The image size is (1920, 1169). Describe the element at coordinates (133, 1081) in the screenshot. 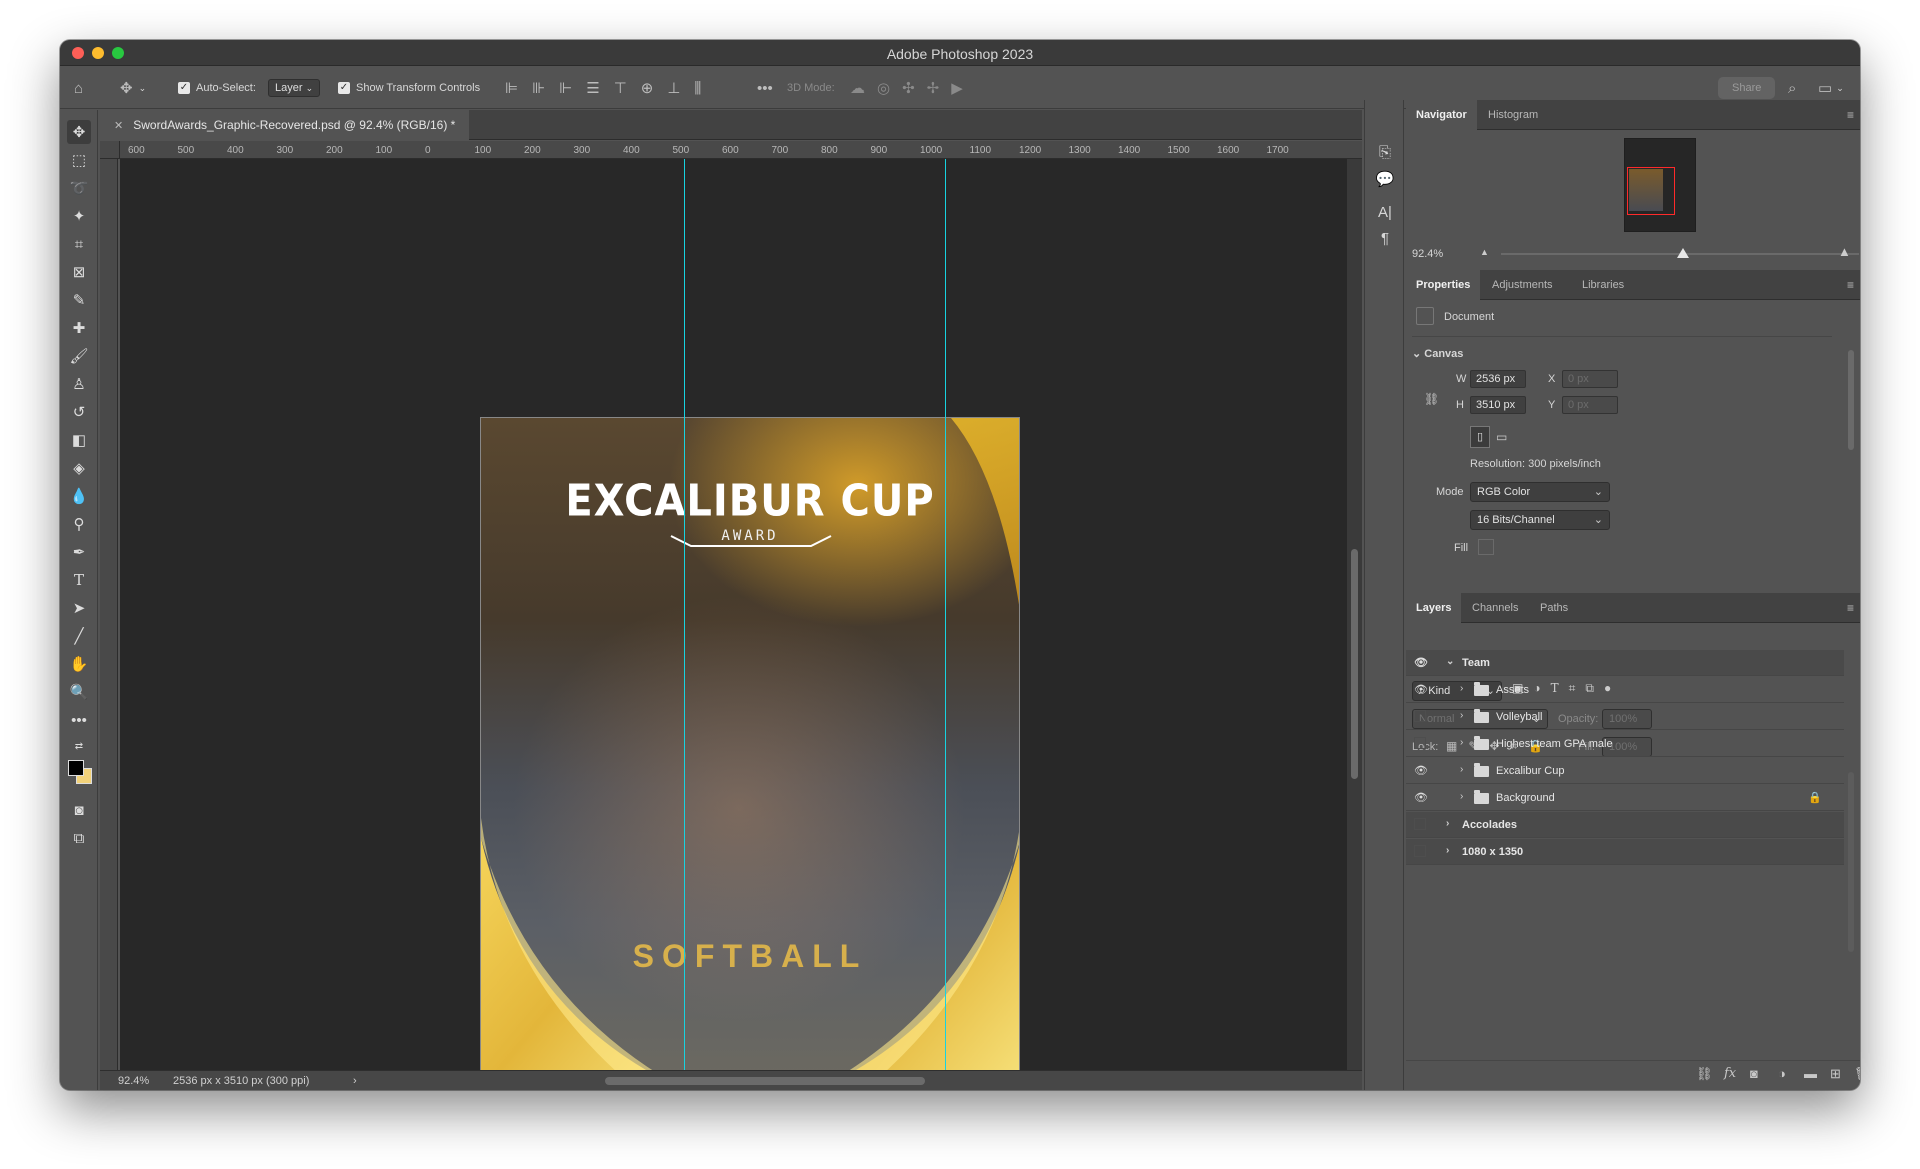

I see `status-zoom: 92.4%` at that location.